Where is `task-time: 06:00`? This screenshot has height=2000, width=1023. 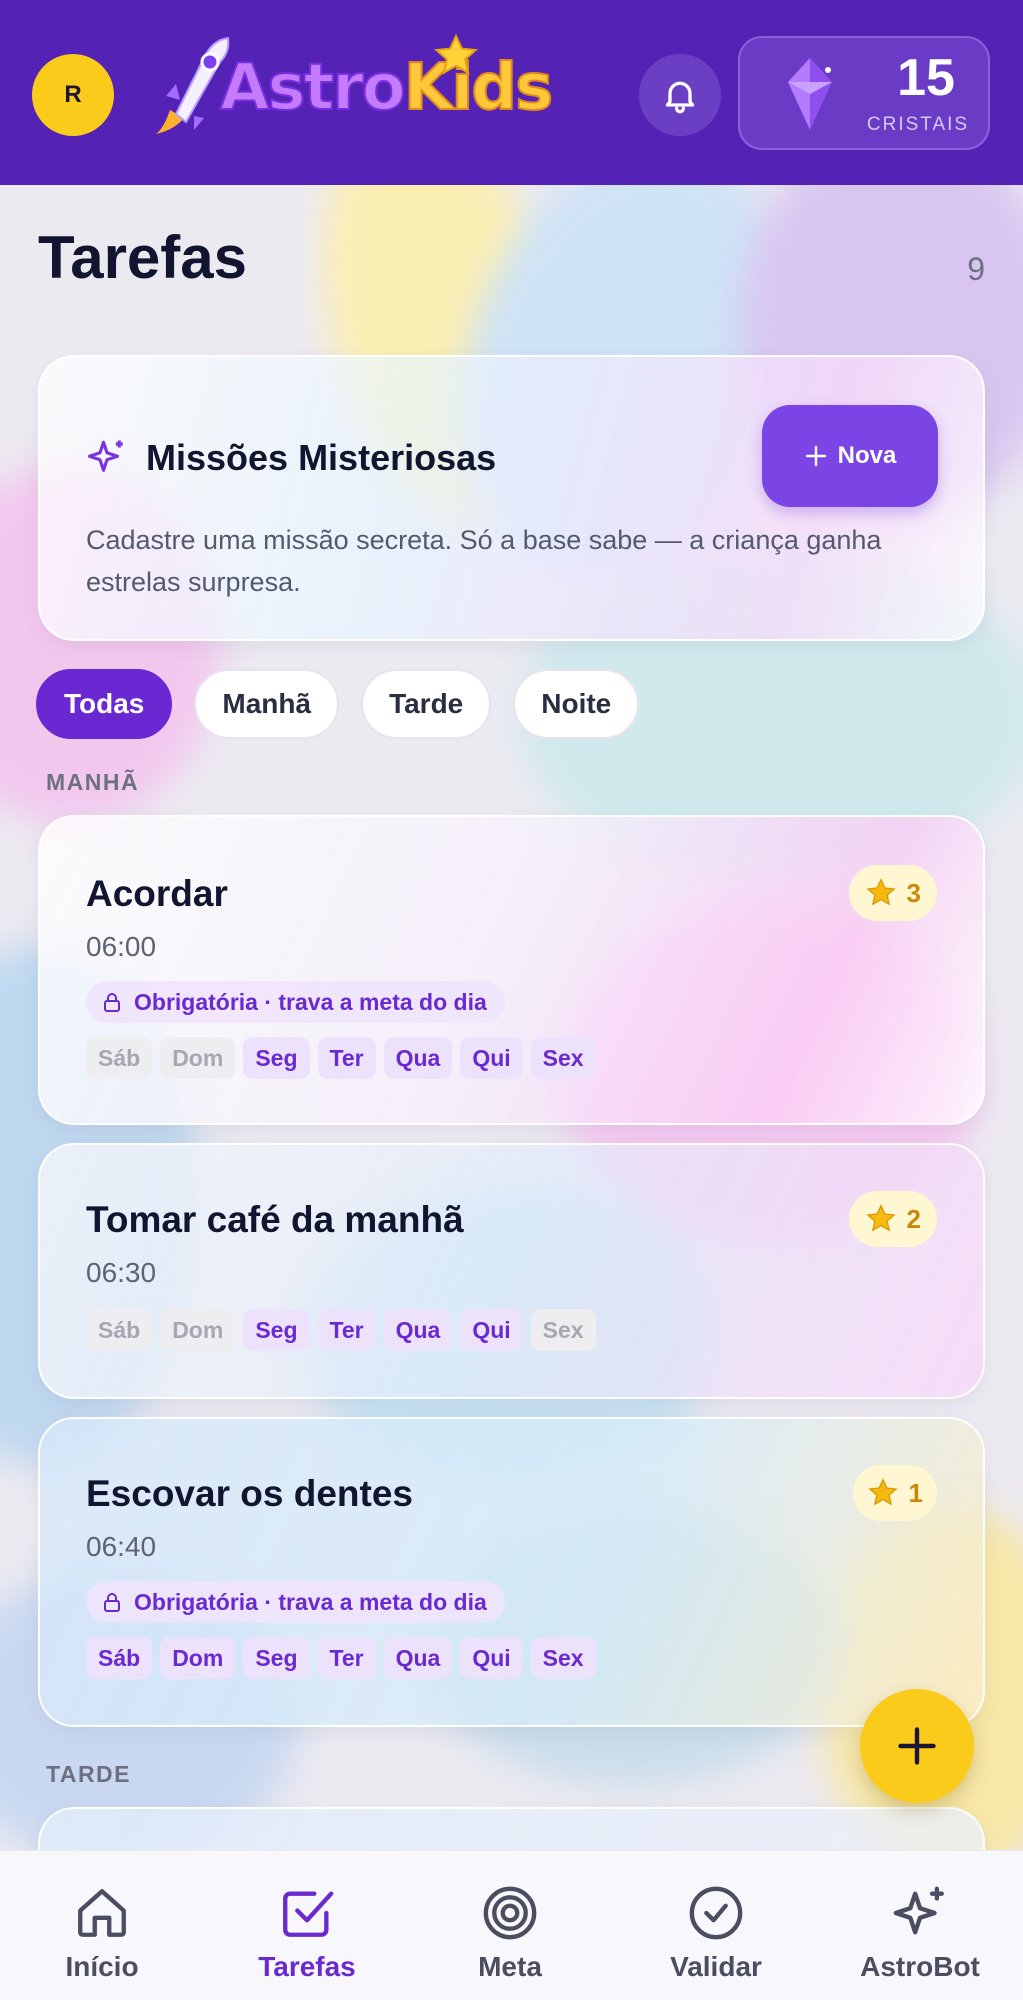 task-time: 06:00 is located at coordinates (121, 946).